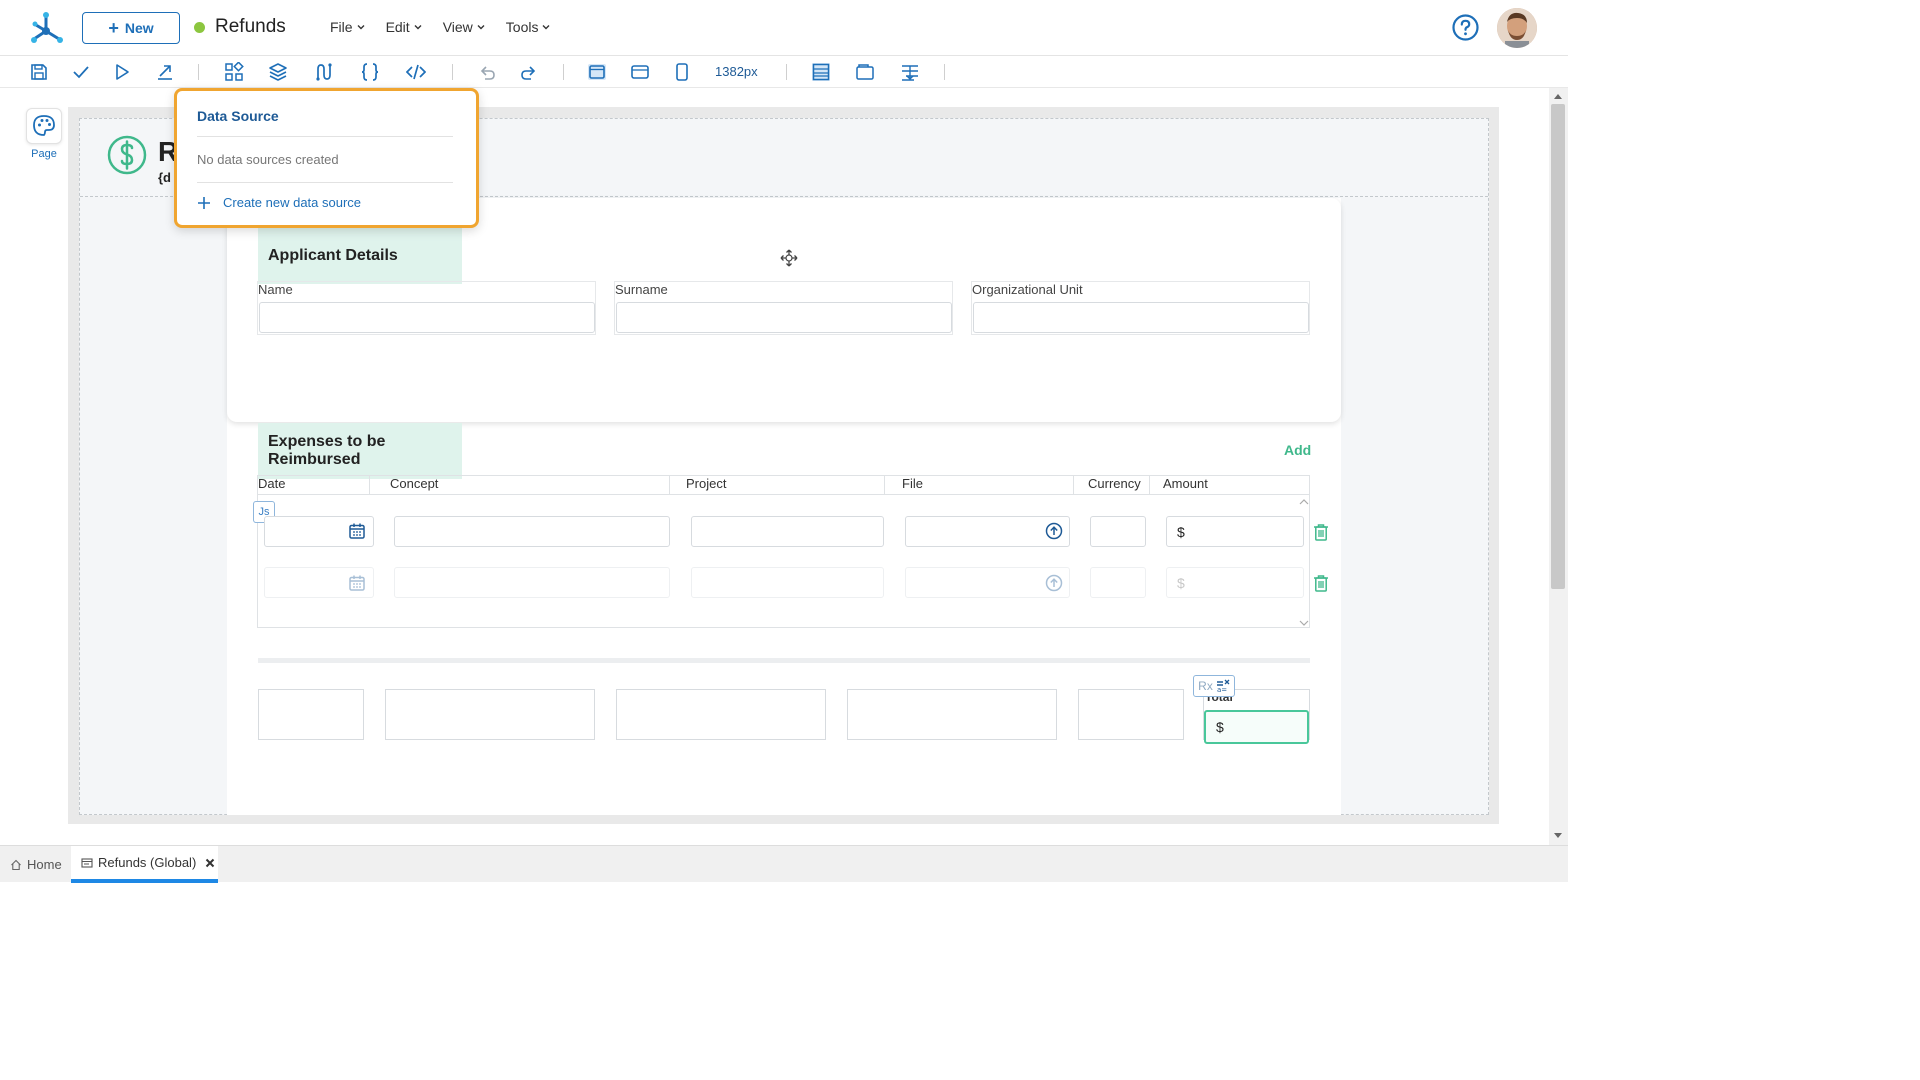  Describe the element at coordinates (784, 317) in the screenshot. I see `surname-input` at that location.